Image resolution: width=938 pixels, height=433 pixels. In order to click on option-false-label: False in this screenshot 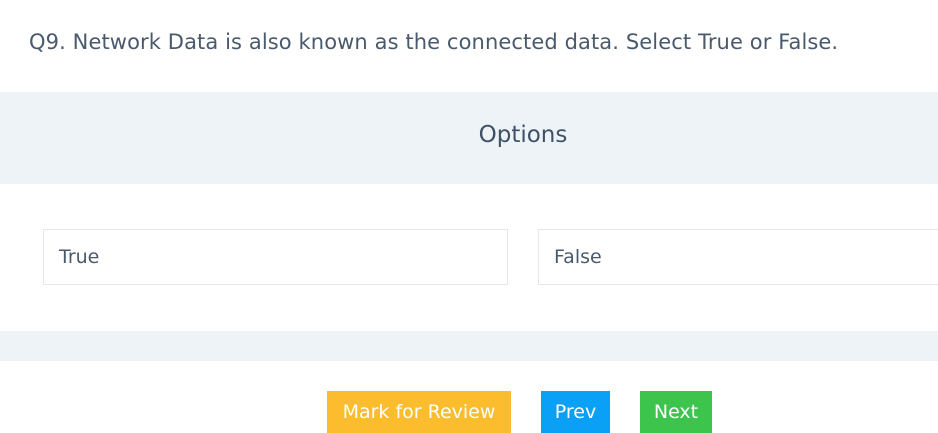, I will do `click(578, 257)`.